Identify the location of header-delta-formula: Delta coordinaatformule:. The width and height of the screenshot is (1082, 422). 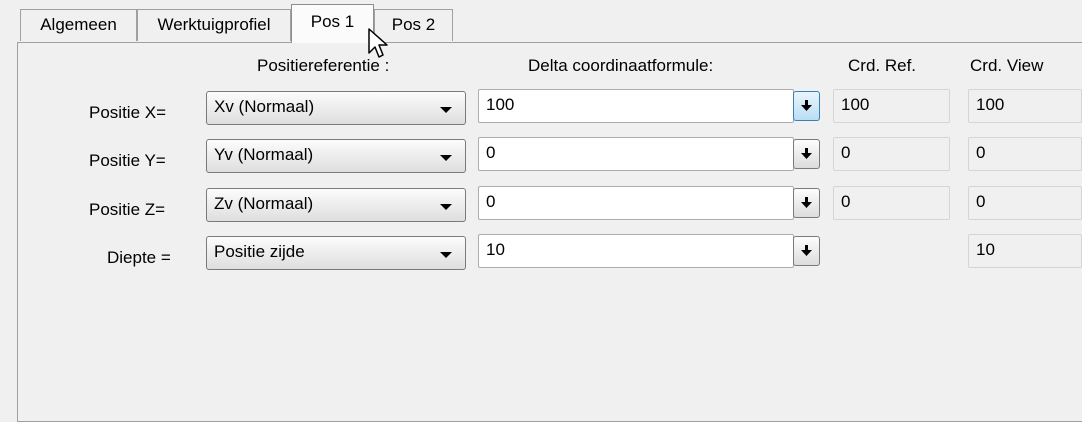
(621, 65).